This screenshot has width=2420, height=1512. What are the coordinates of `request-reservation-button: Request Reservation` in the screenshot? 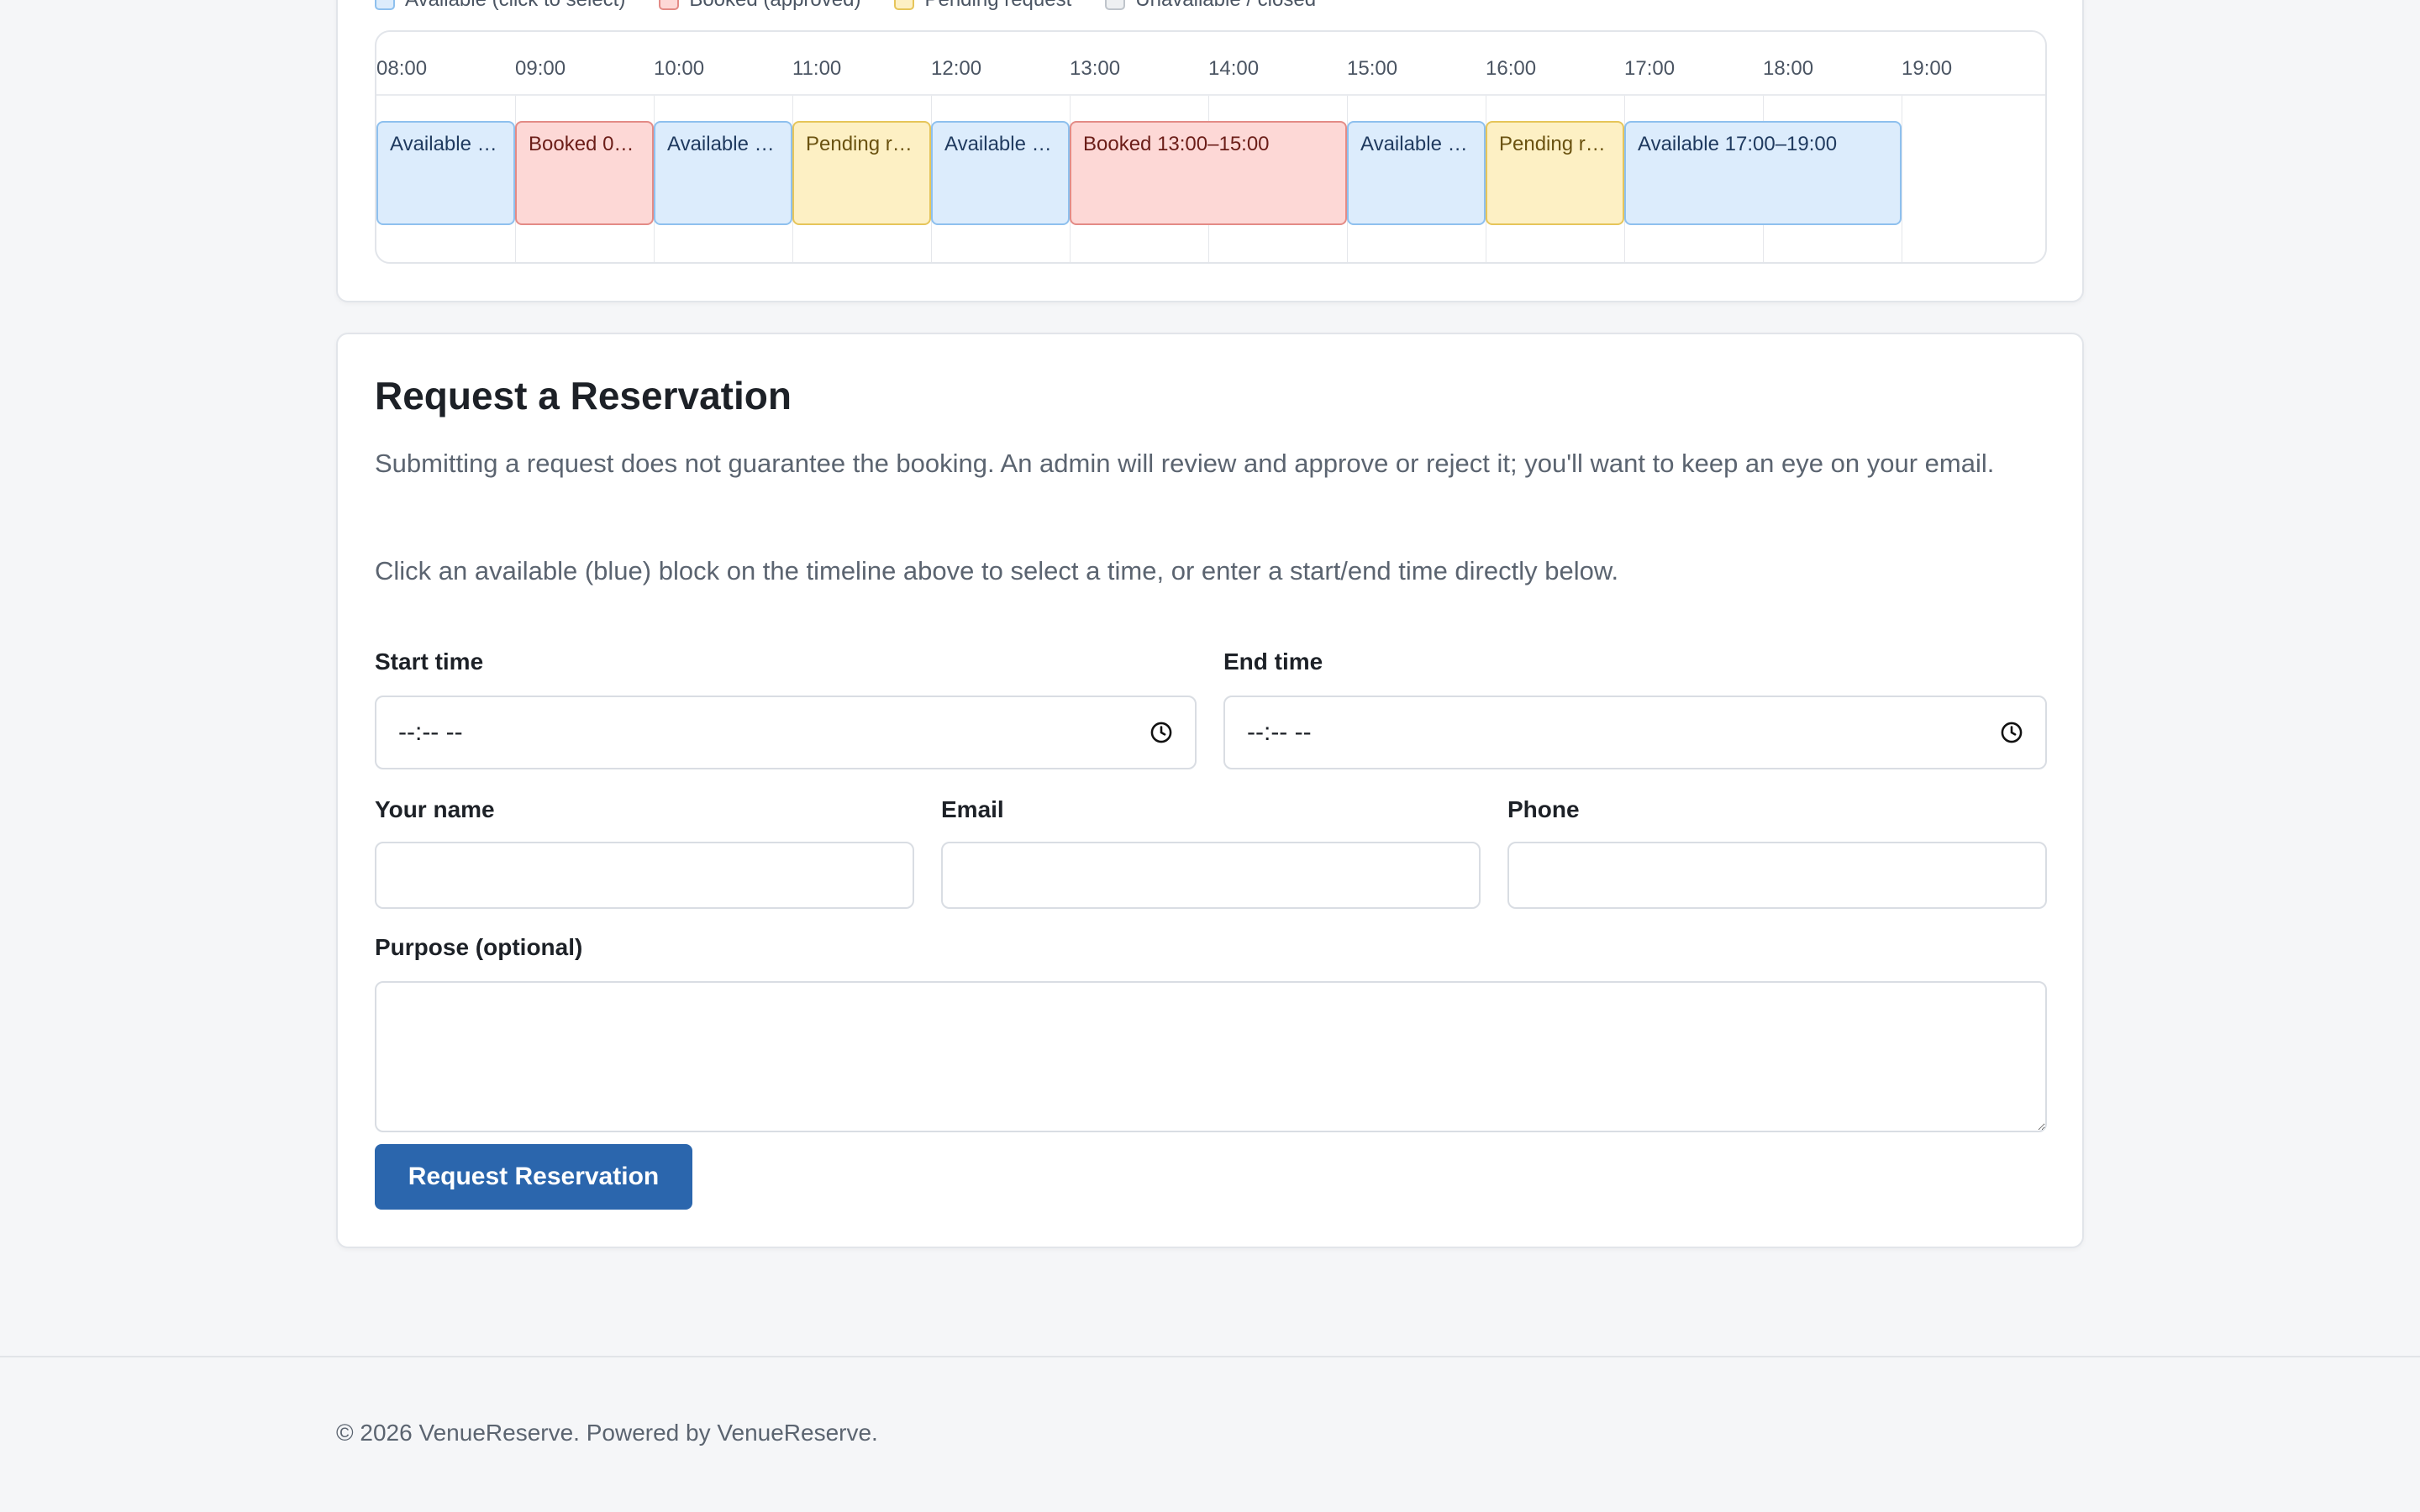 It's located at (533, 1177).